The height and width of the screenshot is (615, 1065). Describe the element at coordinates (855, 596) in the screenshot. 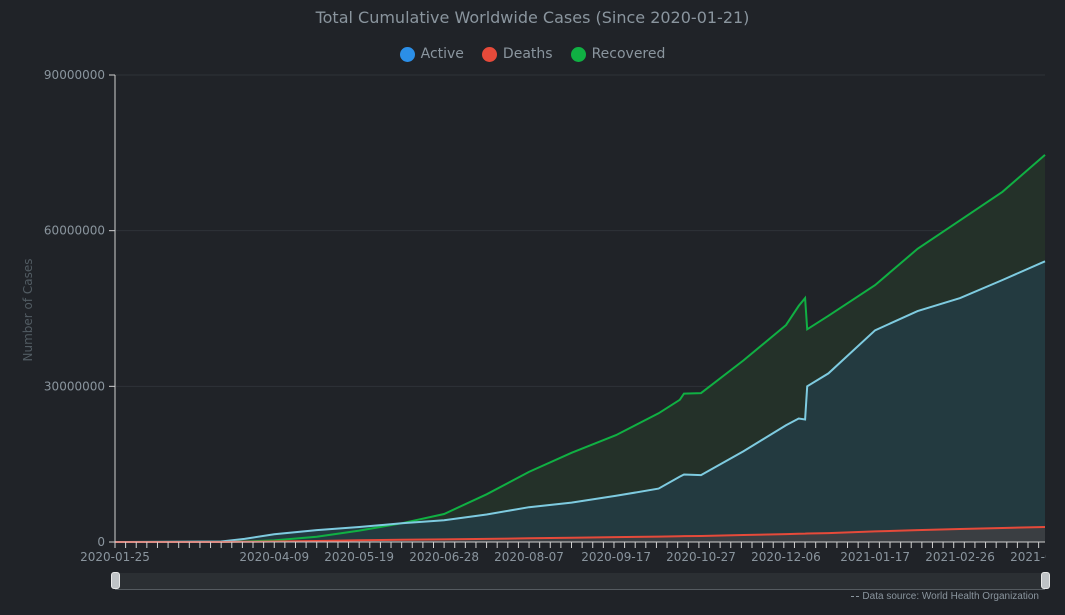

I see `dash-icon` at that location.